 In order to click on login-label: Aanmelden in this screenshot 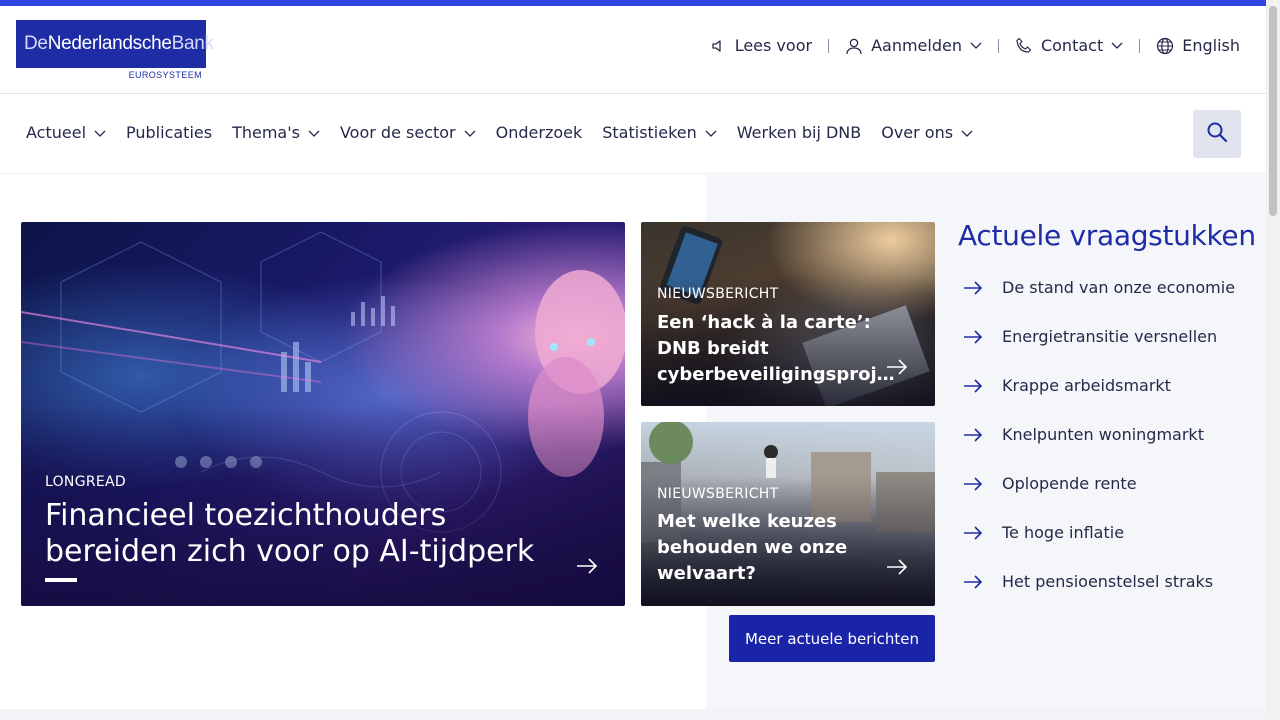, I will do `click(916, 45)`.